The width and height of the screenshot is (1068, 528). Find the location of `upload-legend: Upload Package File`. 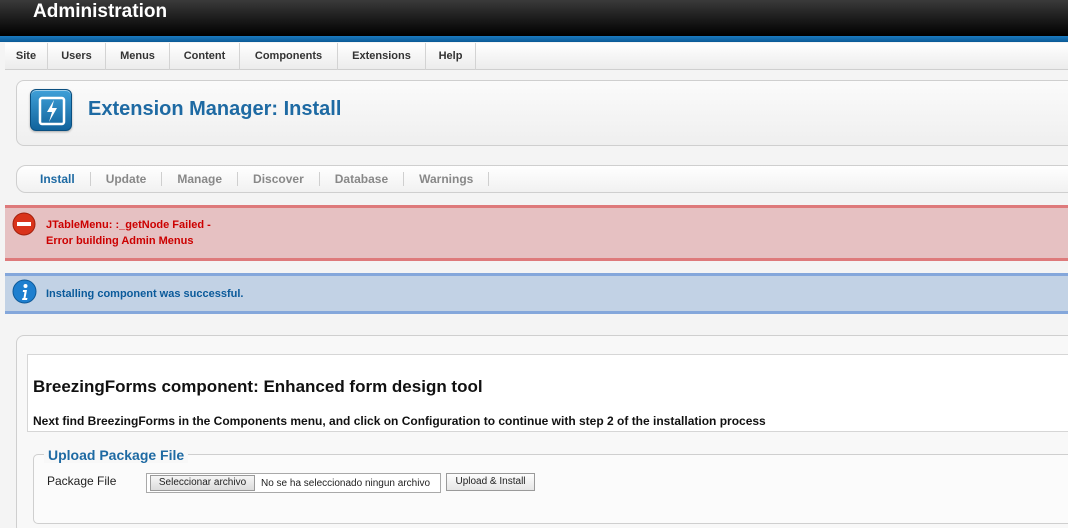

upload-legend: Upload Package File is located at coordinates (116, 455).